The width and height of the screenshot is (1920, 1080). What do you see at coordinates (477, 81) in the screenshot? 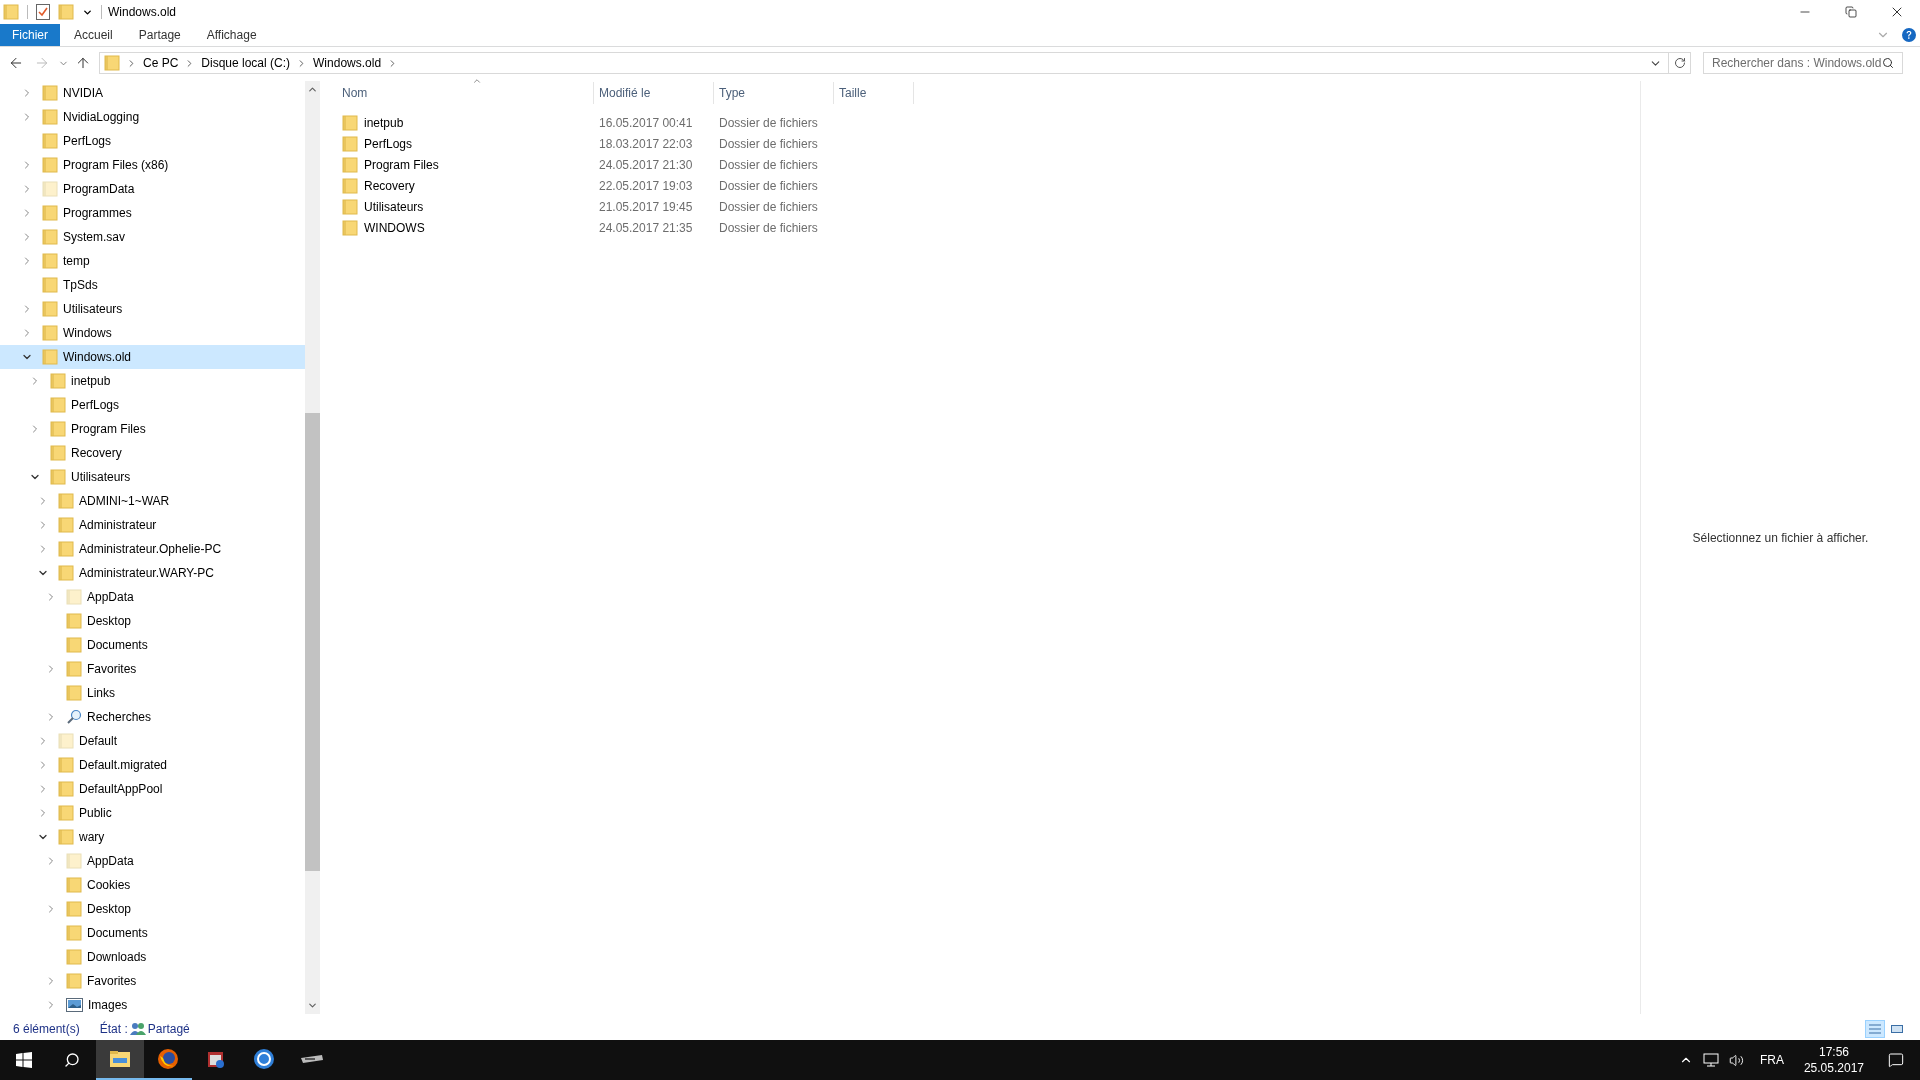
I see `sort-ascending-icon` at bounding box center [477, 81].